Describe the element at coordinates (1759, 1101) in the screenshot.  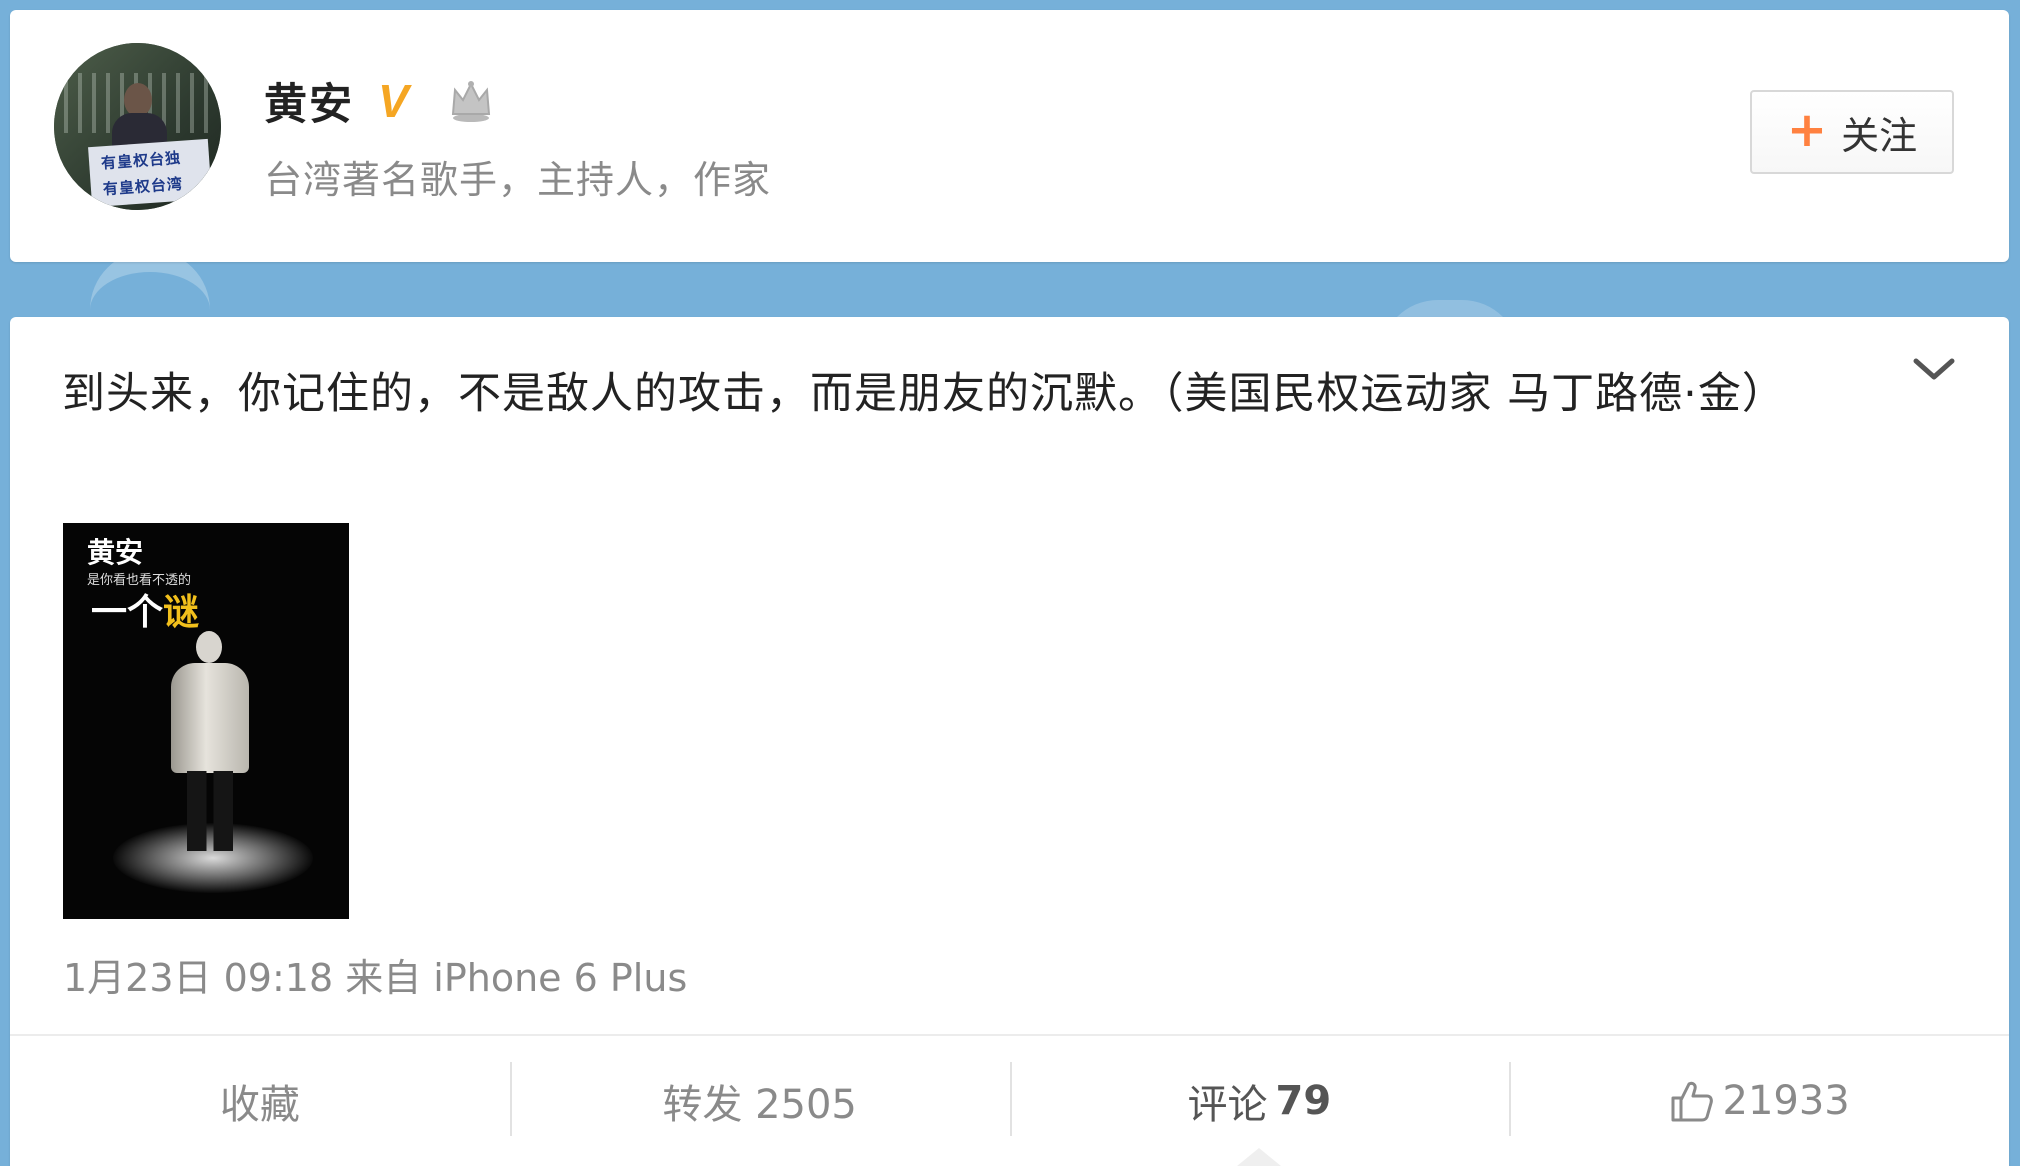
I see `like-button: 21933` at that location.